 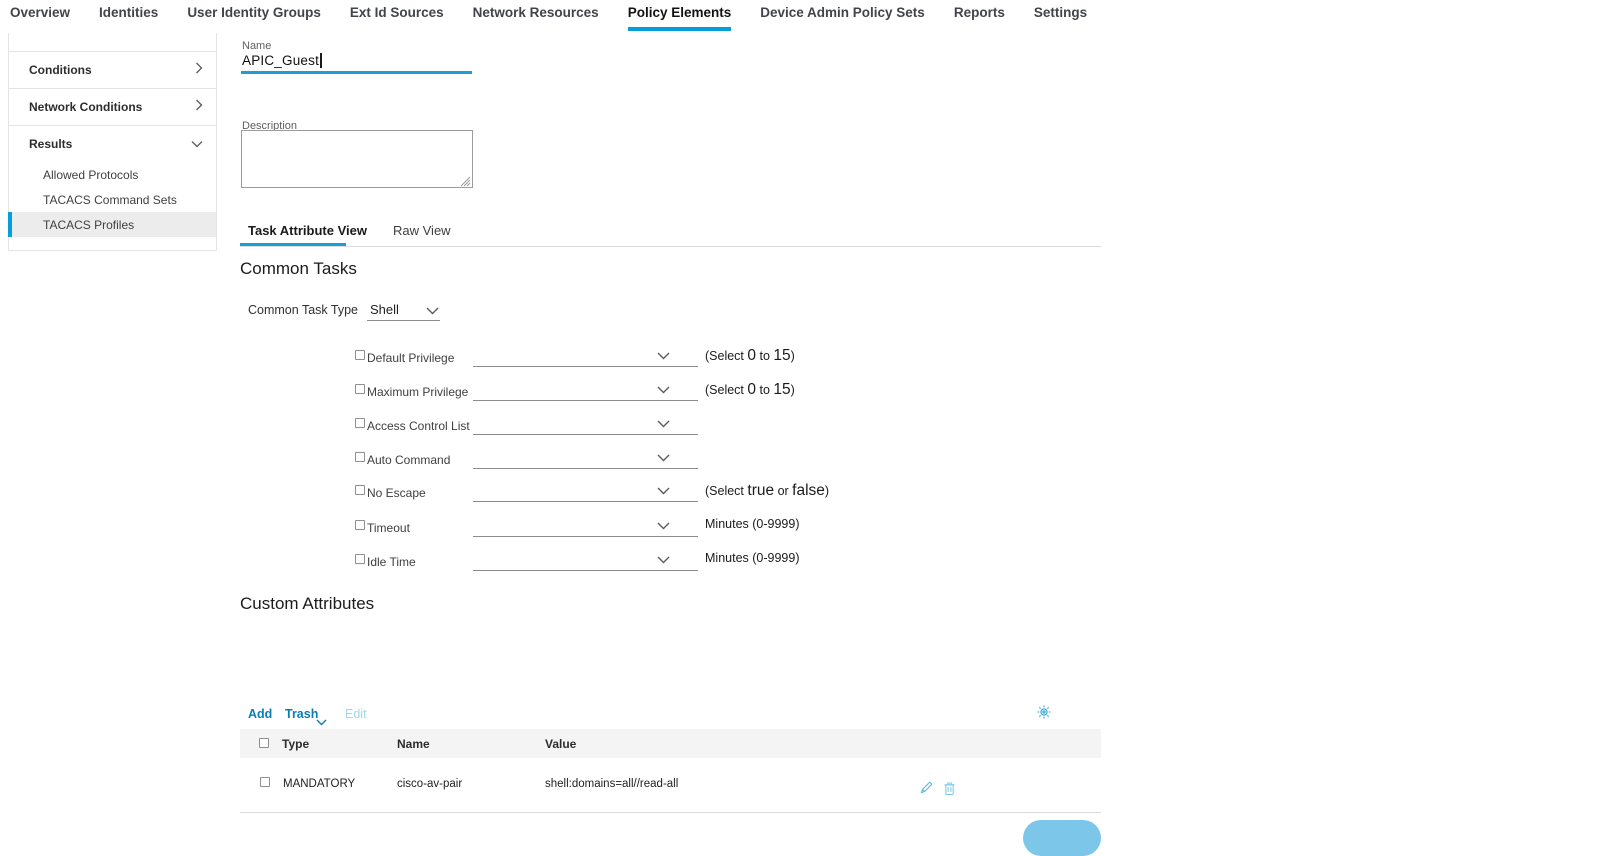 I want to click on task-row-access-control-list: Access Control List, so click(x=728, y=426).